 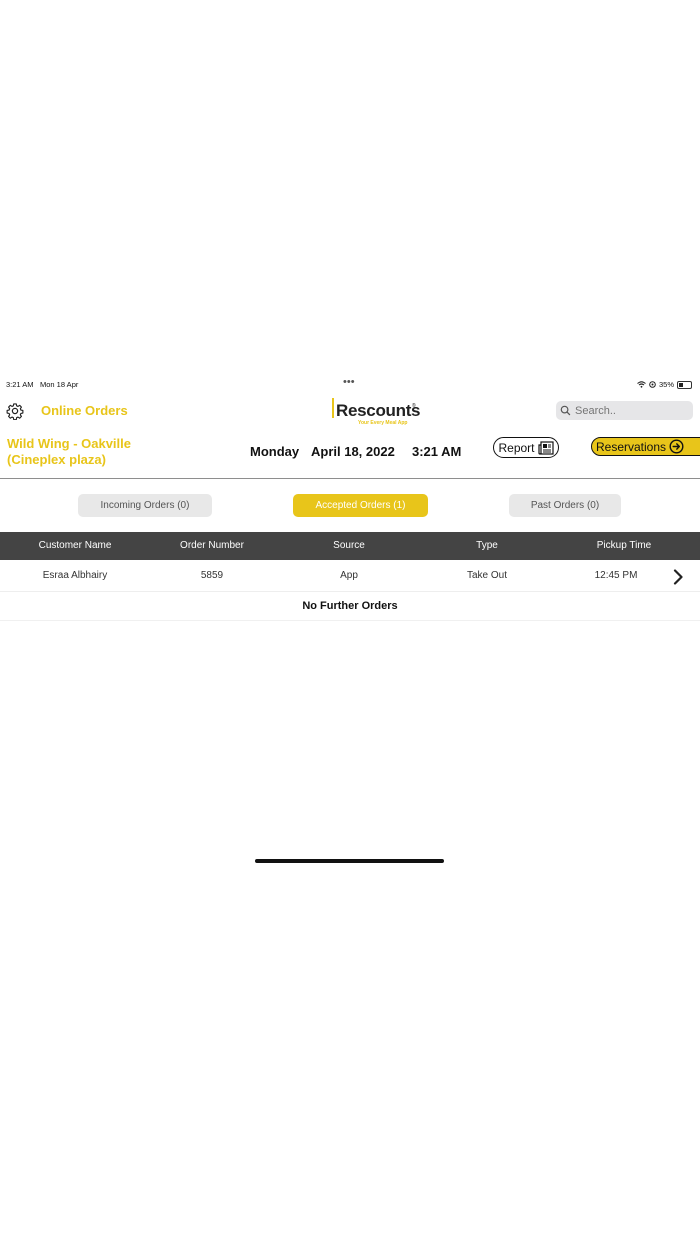 I want to click on logo-registered-mark: ®, so click(x=414, y=406).